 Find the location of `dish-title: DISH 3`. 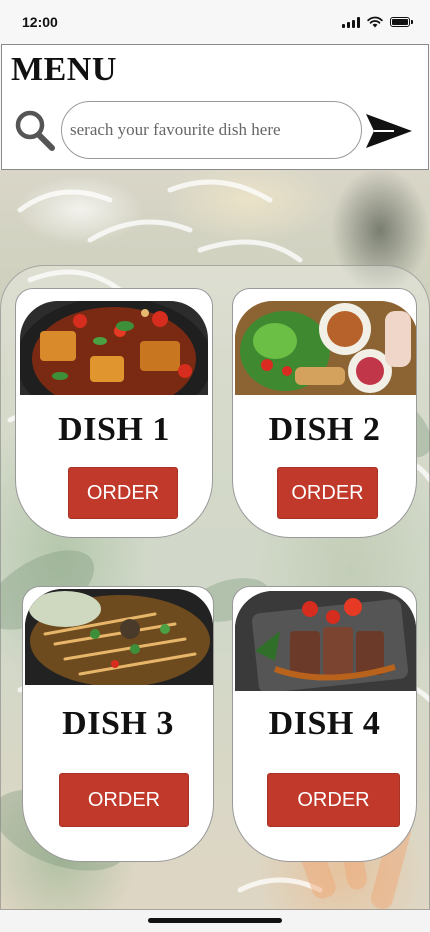

dish-title: DISH 3 is located at coordinates (118, 723).